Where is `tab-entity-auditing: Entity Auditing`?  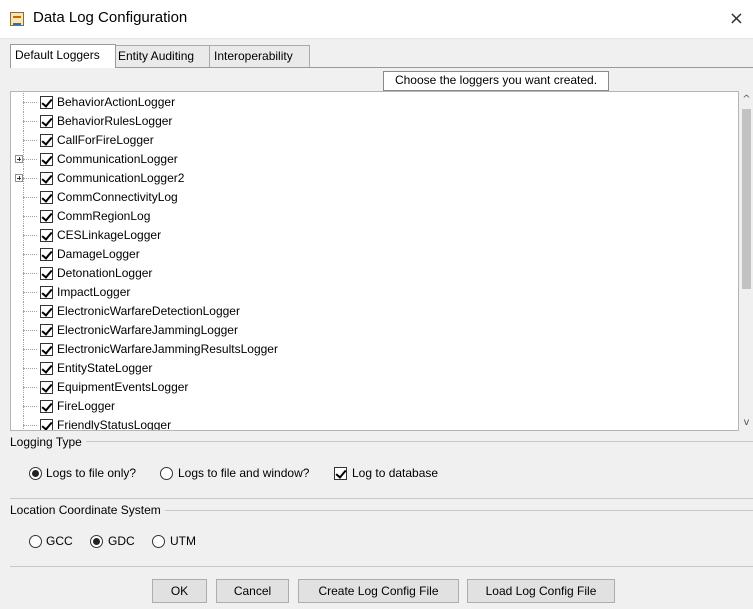
tab-entity-auditing: Entity Auditing is located at coordinates (163, 56).